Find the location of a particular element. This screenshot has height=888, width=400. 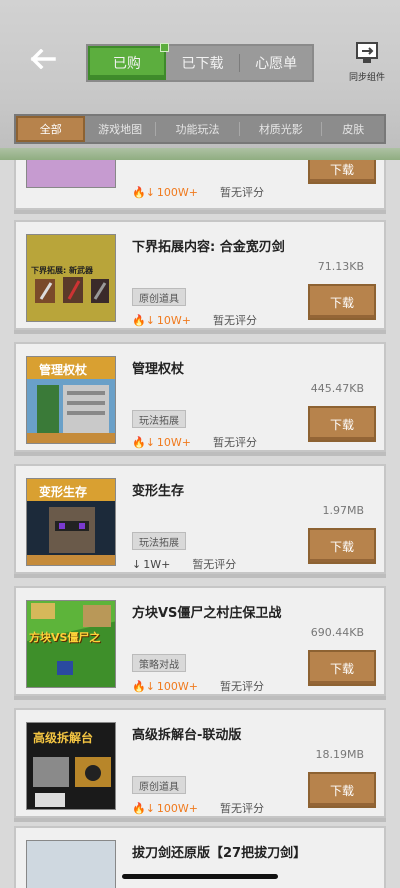

category-all: 全部 is located at coordinates (51, 129).